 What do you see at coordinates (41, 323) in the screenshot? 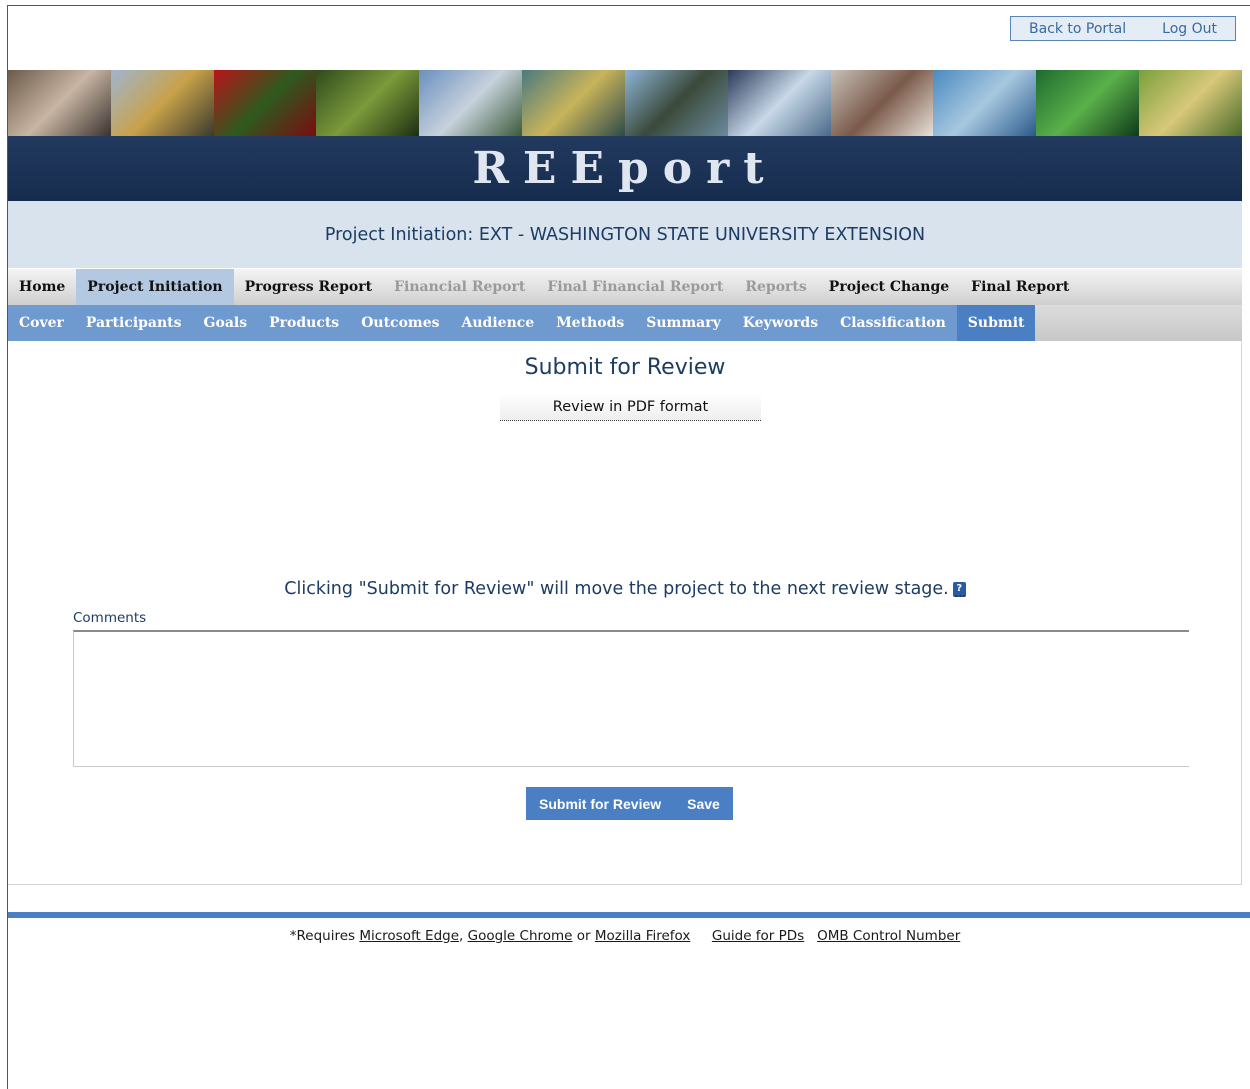
I see `section-tab-cover: Cover` at bounding box center [41, 323].